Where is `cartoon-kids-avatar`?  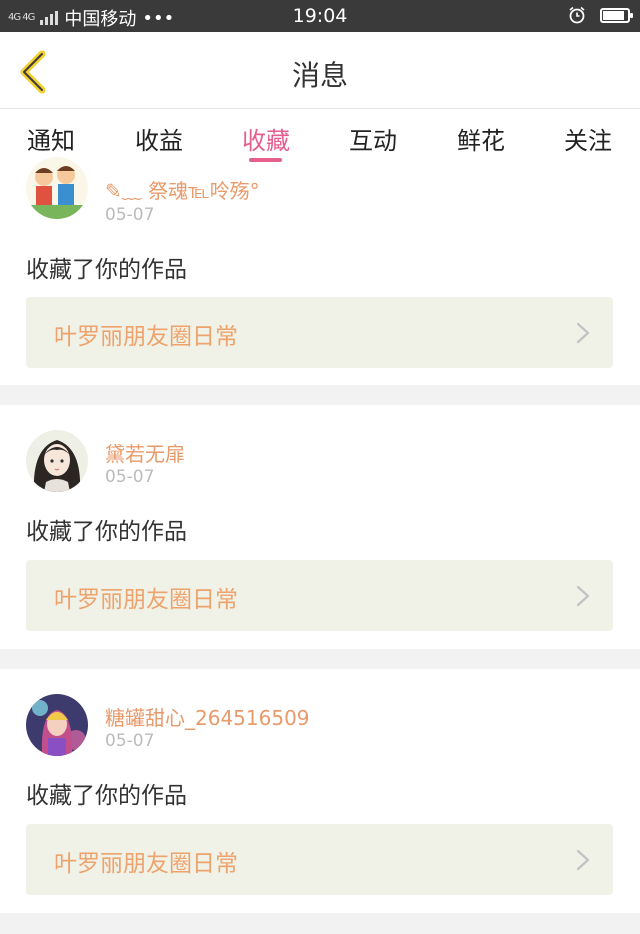
cartoon-kids-avatar is located at coordinates (57, 188).